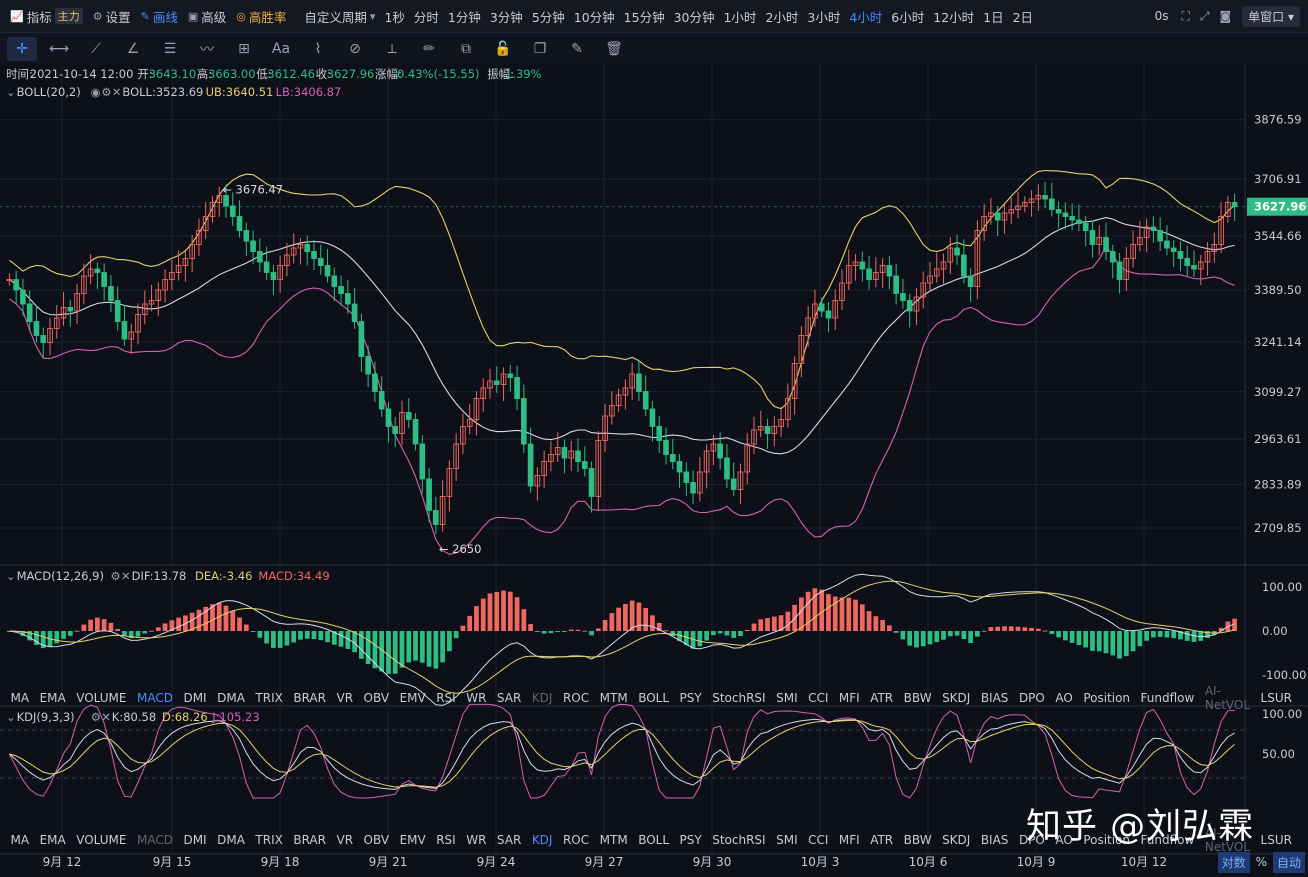 The image size is (1308, 877). What do you see at coordinates (231, 840) in the screenshot?
I see `strip2-tab-dma: DMA` at bounding box center [231, 840].